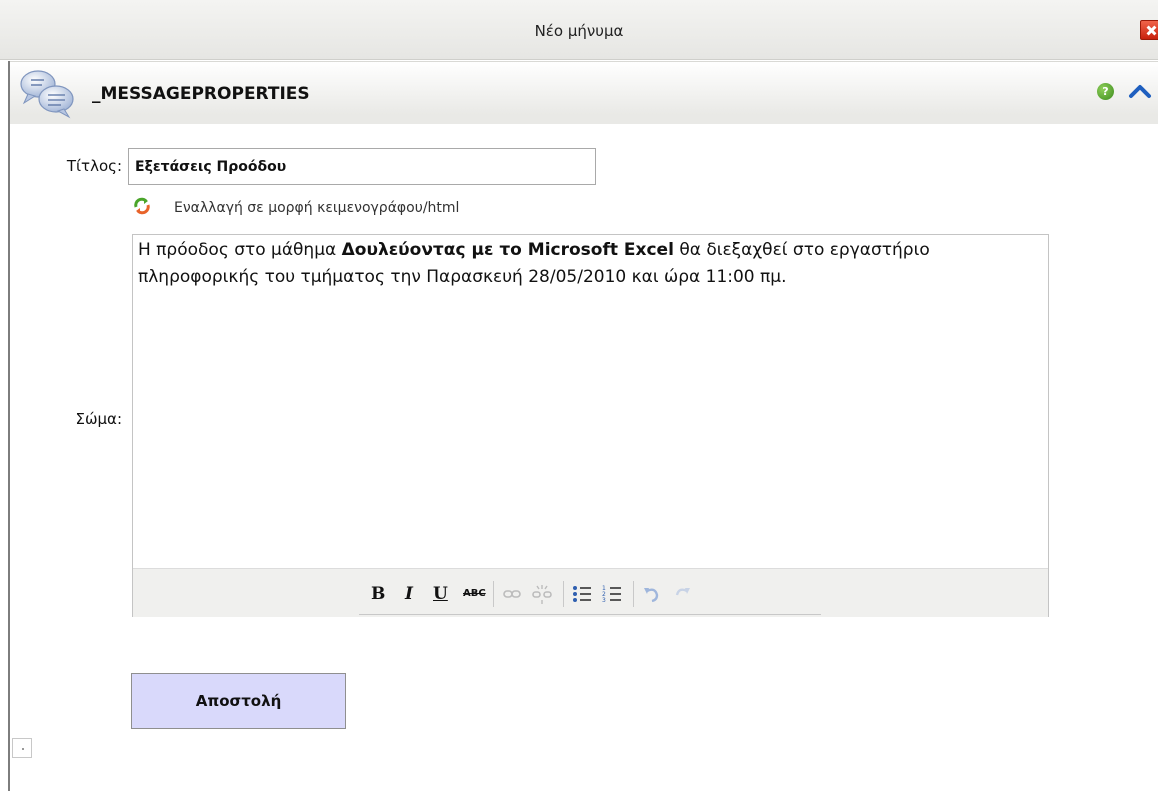 Image resolution: width=1158 pixels, height=791 pixels. I want to click on chevron-up-icon, so click(1140, 91).